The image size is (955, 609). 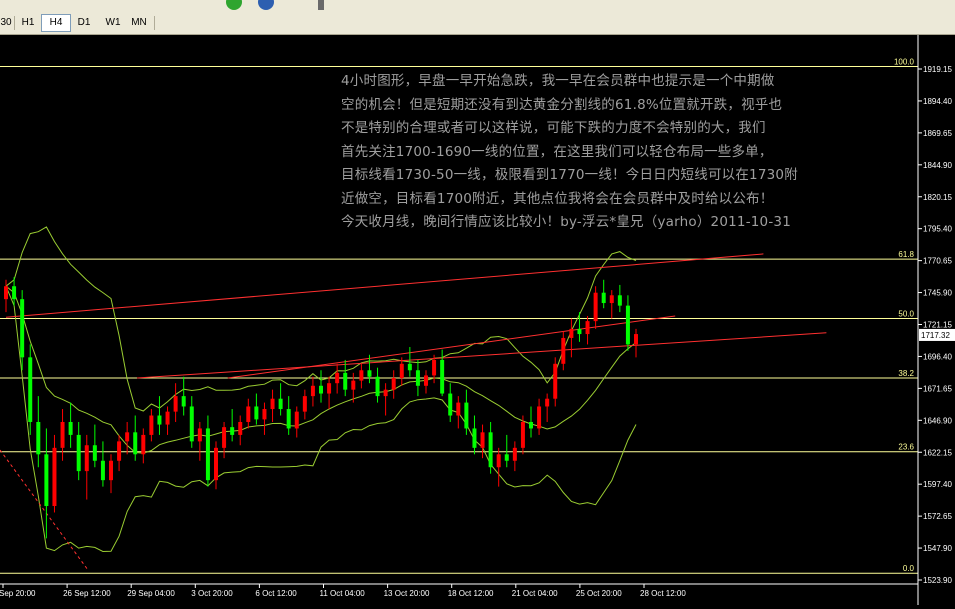 I want to click on price-tick-label: 1745.90, so click(x=937, y=293).